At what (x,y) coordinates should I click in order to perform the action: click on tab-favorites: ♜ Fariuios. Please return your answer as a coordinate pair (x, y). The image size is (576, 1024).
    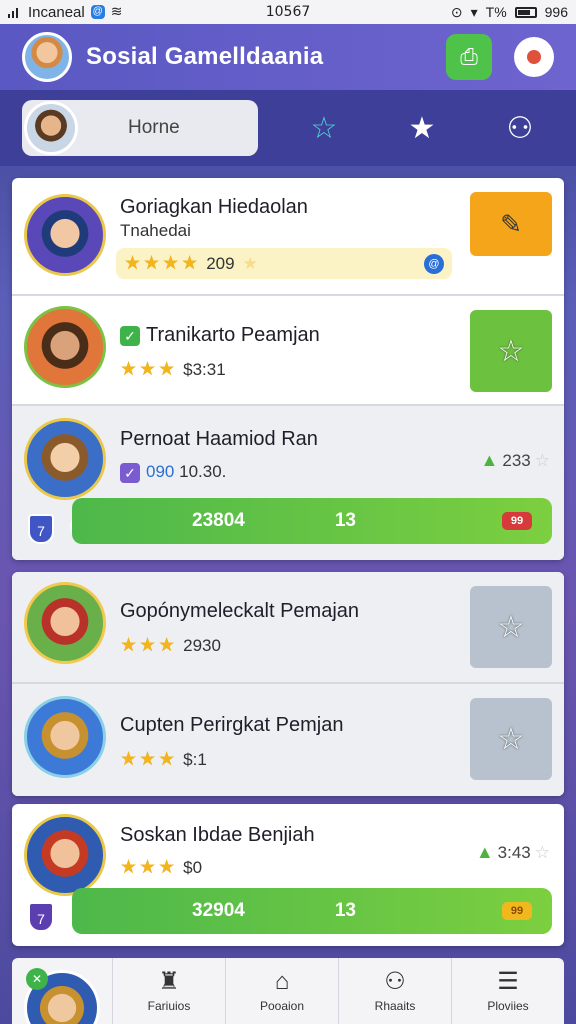
    Looking at the image, I should click on (168, 991).